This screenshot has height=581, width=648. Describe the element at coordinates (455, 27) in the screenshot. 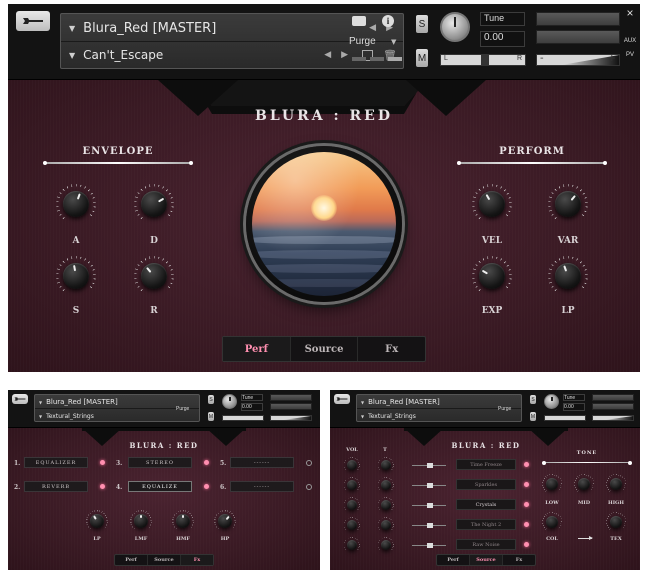

I see `tune-knob` at that location.